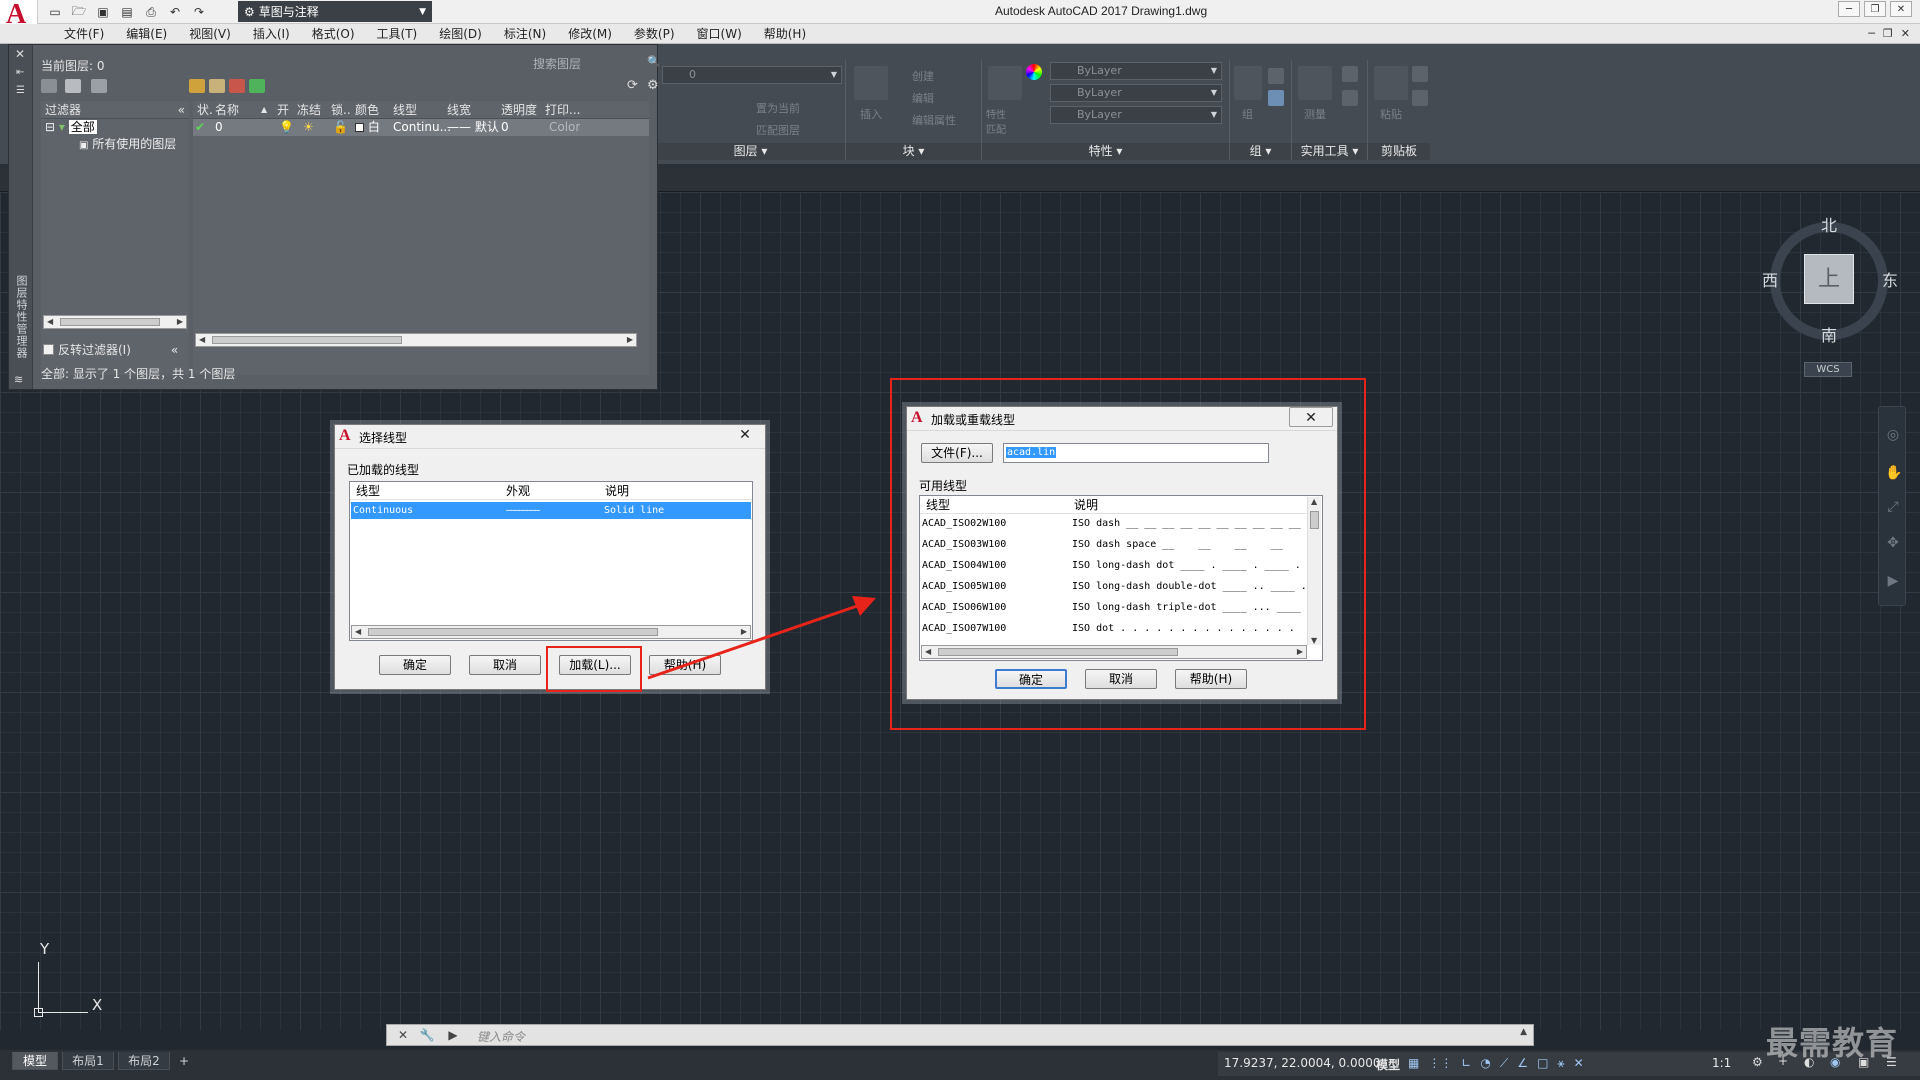 The image size is (1920, 1080). Describe the element at coordinates (654, 34) in the screenshot. I see `menu-parametric: 参数(P)` at that location.